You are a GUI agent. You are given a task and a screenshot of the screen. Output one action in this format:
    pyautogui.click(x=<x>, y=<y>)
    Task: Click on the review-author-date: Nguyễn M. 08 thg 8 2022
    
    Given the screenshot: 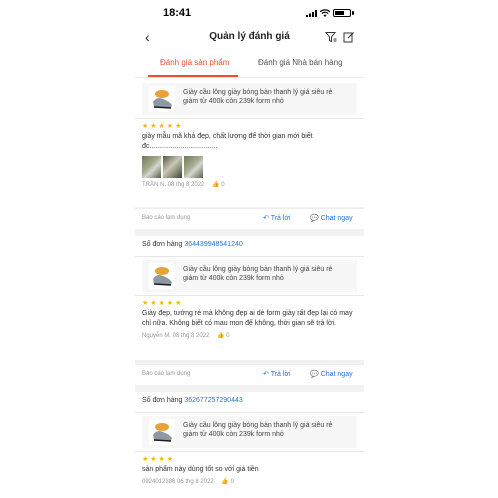 What is the action you would take?
    pyautogui.click(x=176, y=336)
    